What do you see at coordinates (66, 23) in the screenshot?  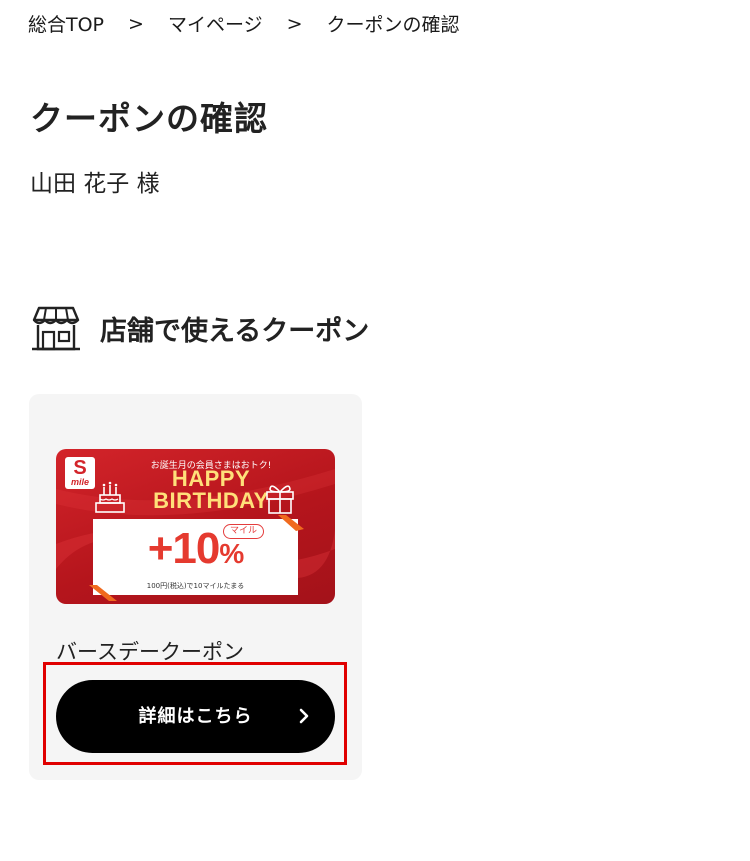 I see `breadcrumb-item-top: 総合TOP` at bounding box center [66, 23].